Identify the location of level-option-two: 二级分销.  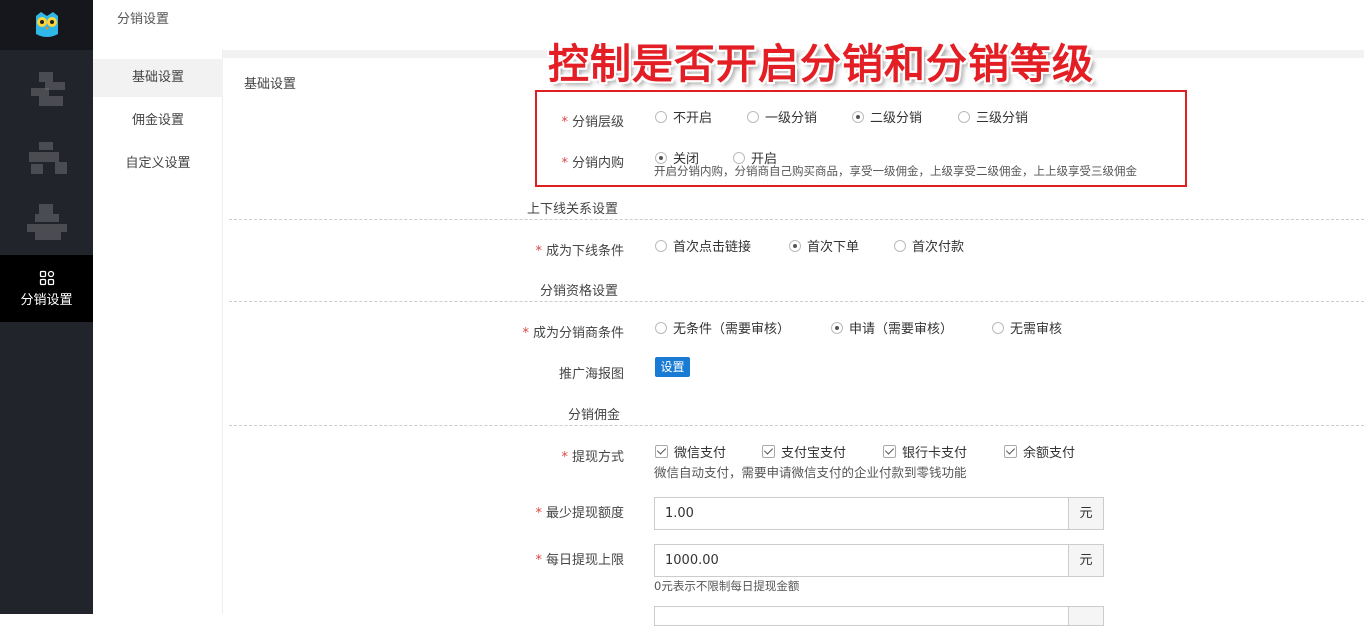
(887, 116).